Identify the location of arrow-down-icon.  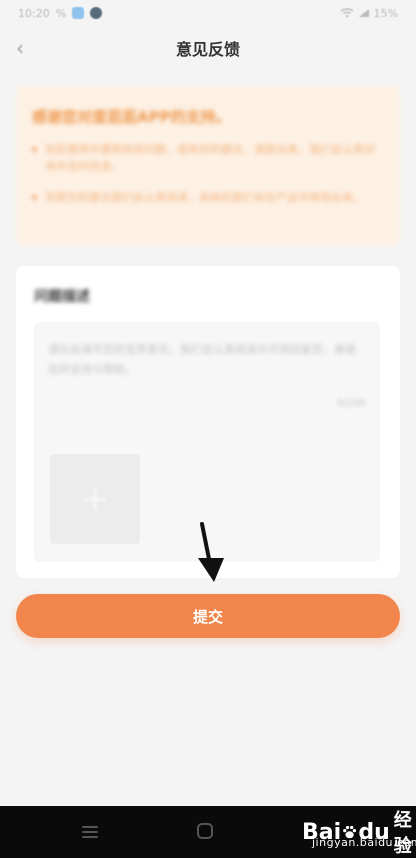
(211, 552).